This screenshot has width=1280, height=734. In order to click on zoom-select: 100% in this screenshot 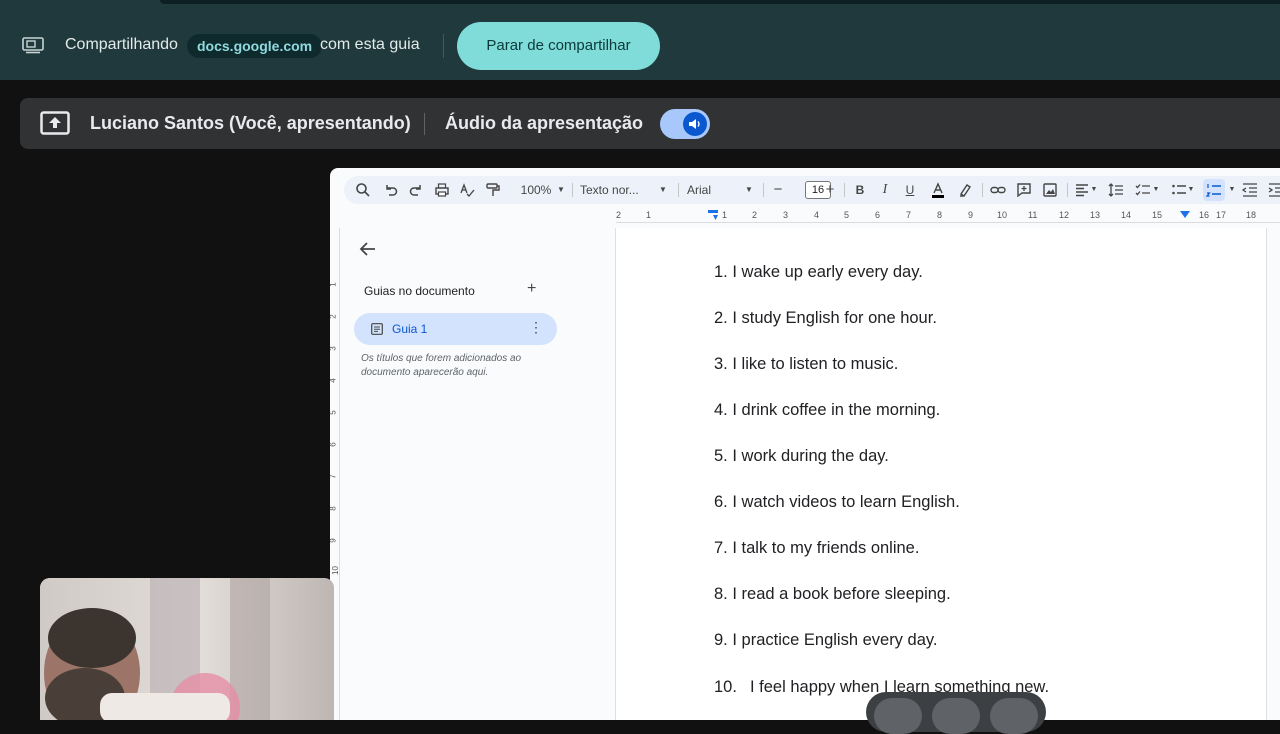, I will do `click(536, 190)`.